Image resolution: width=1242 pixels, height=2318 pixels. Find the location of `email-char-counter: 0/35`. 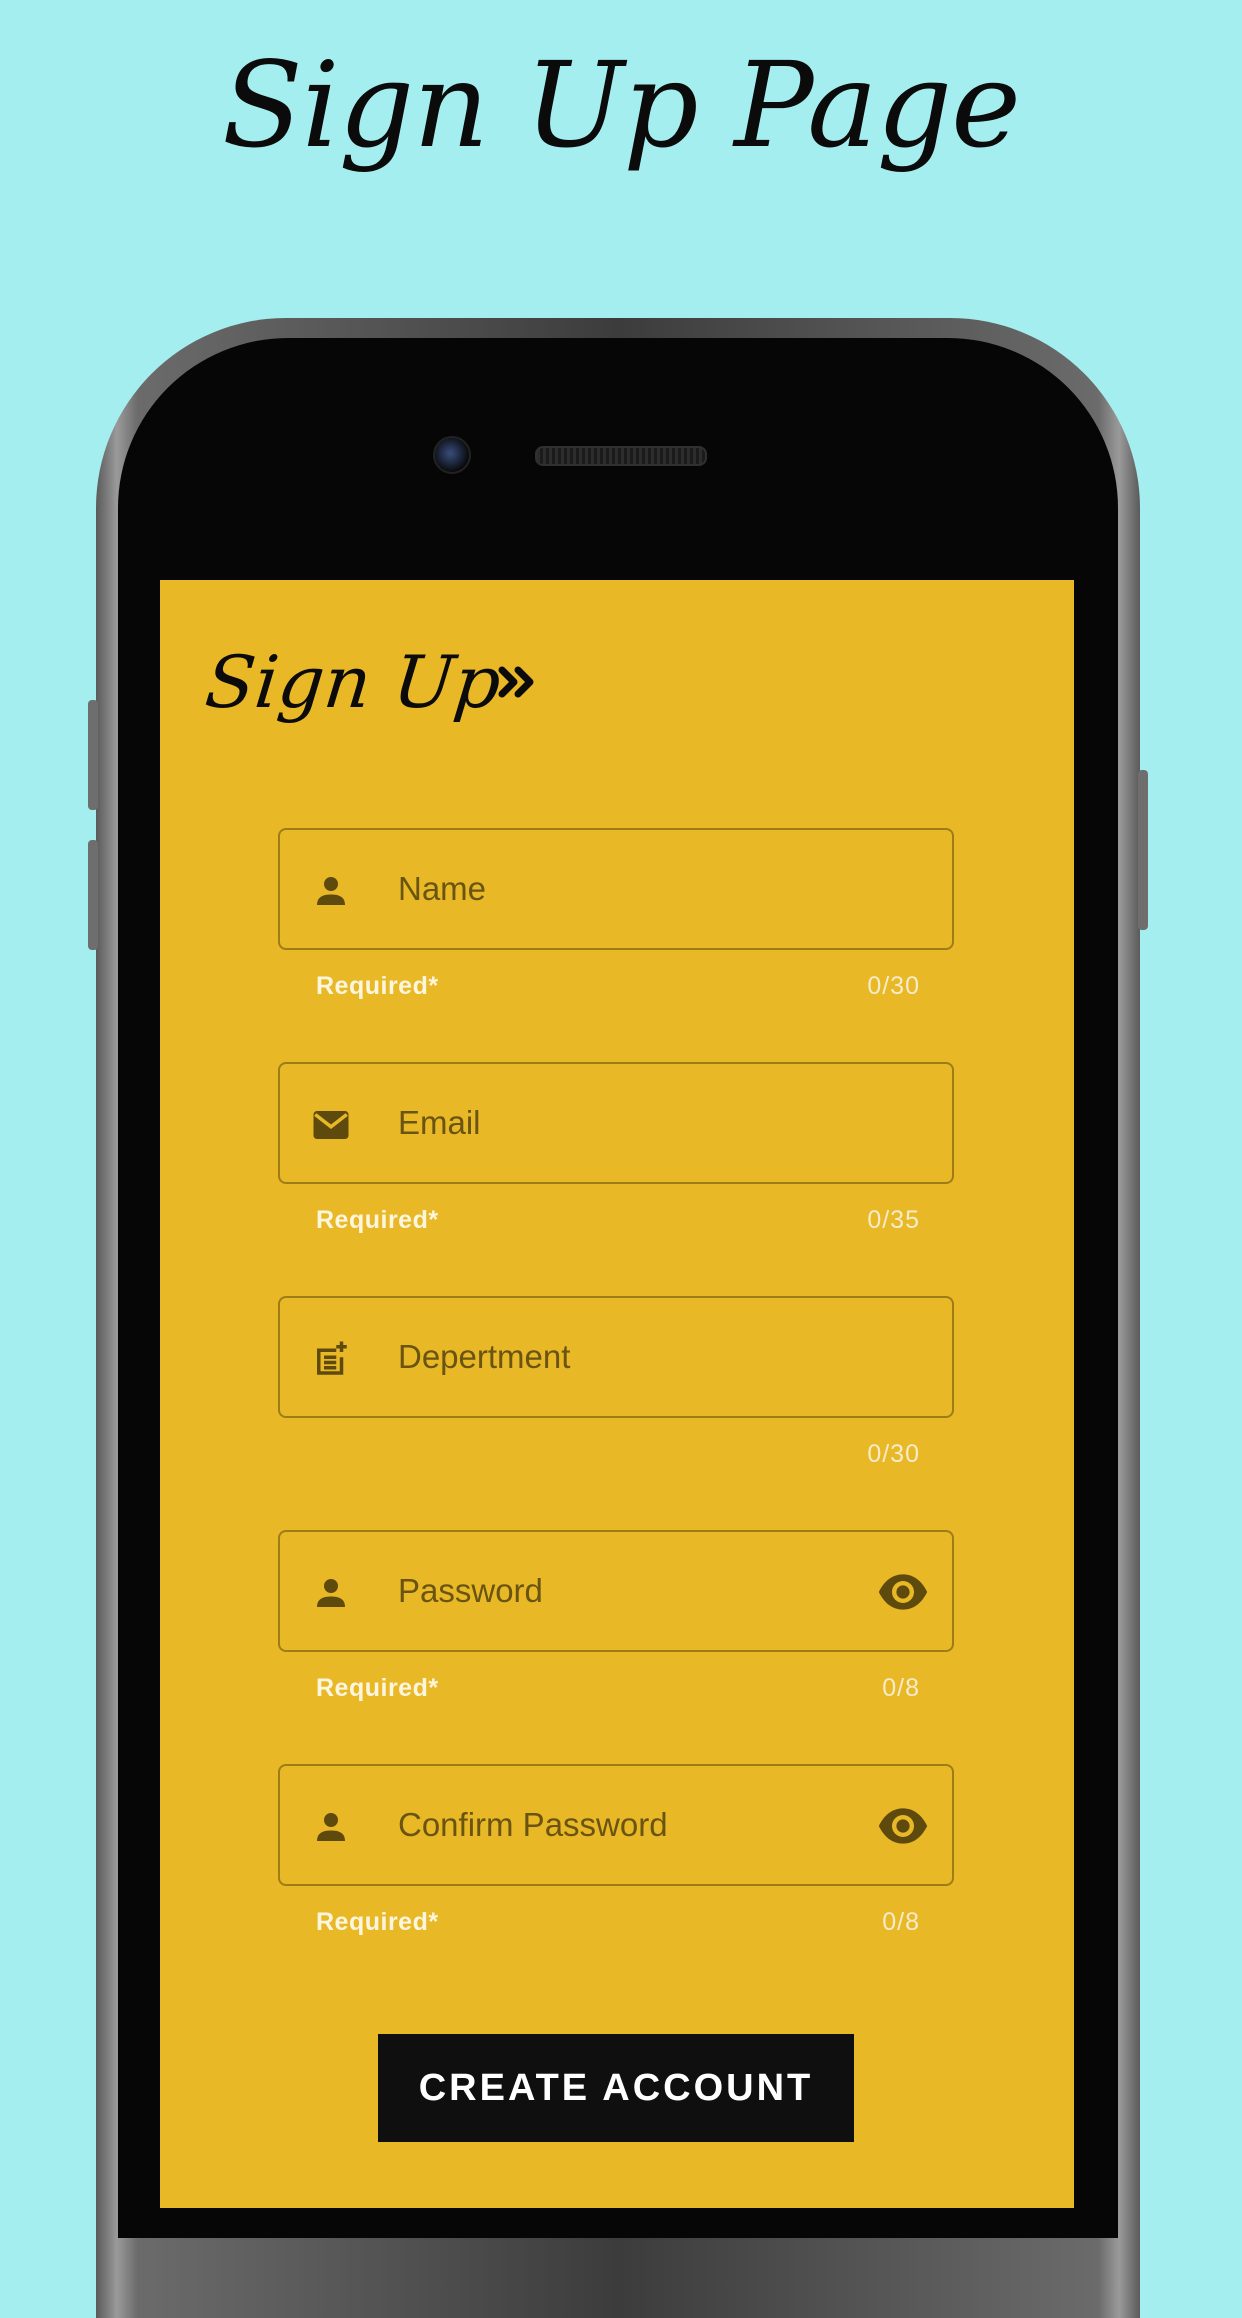

email-char-counter: 0/35 is located at coordinates (893, 1220).